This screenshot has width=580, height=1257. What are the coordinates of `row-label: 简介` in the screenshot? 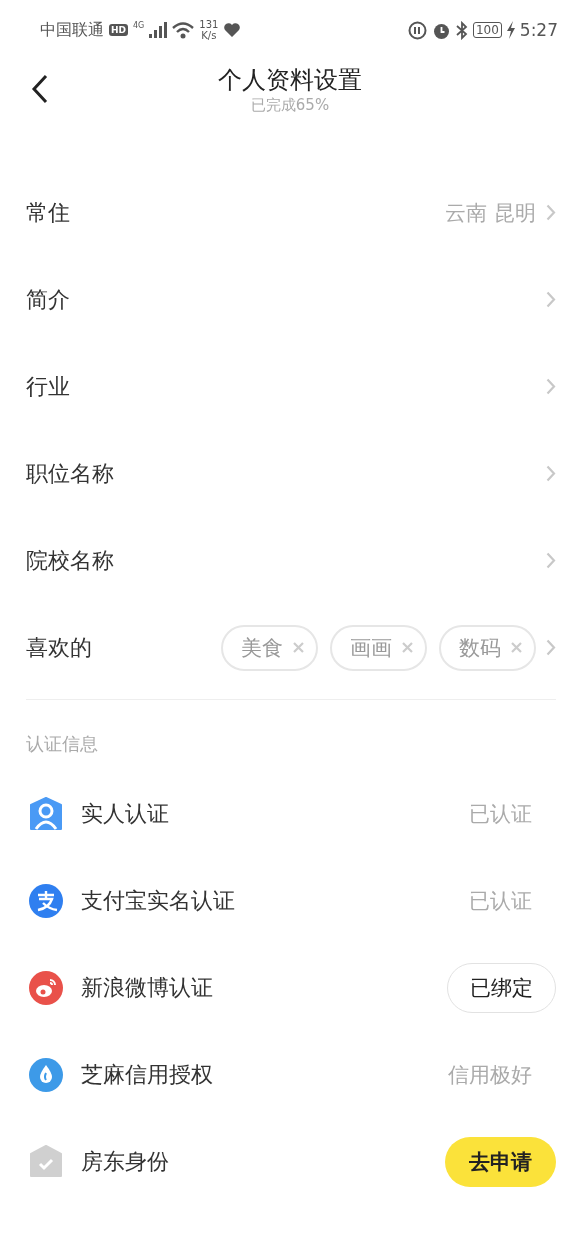 It's located at (48, 299).